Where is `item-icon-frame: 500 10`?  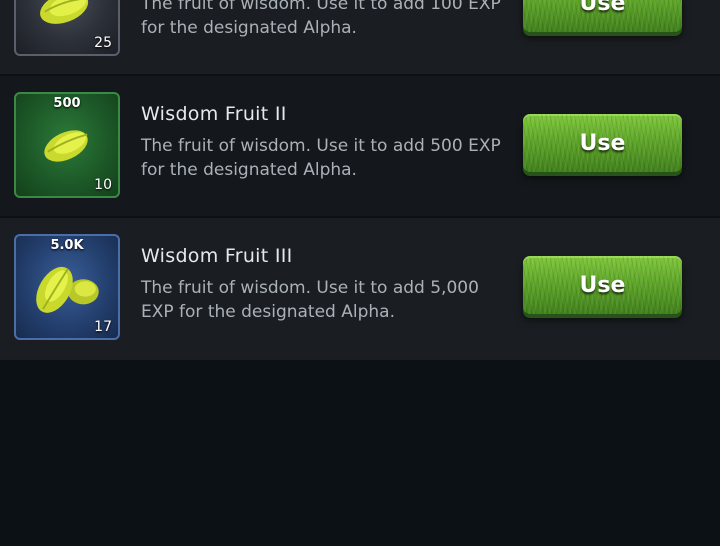
item-icon-frame: 500 10 is located at coordinates (67, 145).